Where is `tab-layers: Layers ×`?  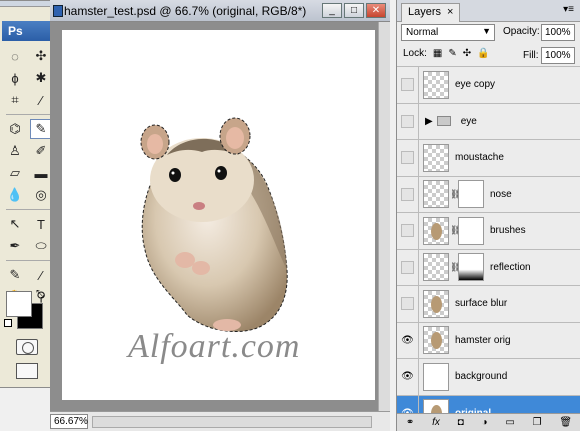
tab-layers: Layers × is located at coordinates (431, 12).